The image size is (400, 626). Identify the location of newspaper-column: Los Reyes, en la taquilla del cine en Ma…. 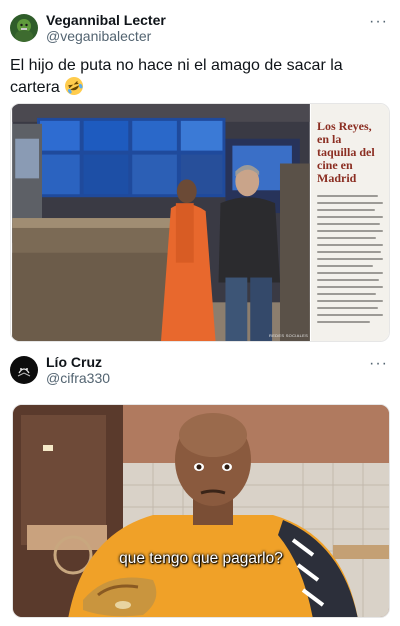
(350, 222).